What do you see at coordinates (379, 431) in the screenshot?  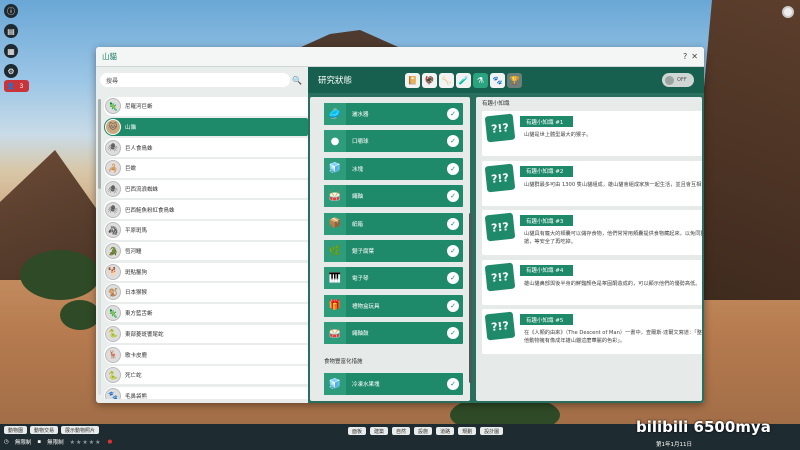 I see `toolbar-button: 建築` at bounding box center [379, 431].